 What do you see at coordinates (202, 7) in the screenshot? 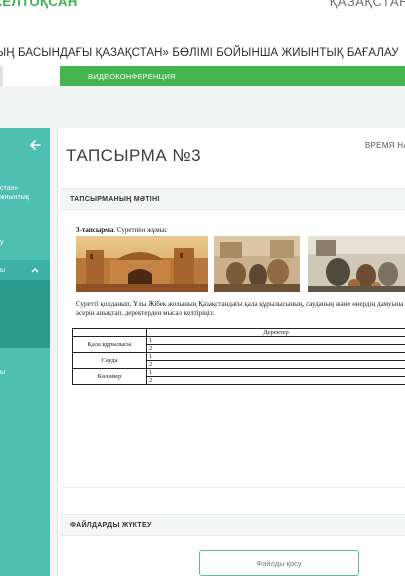
I see `top-header: КЕЛТОҚСАН ҚАЗАҚСТАН` at bounding box center [202, 7].